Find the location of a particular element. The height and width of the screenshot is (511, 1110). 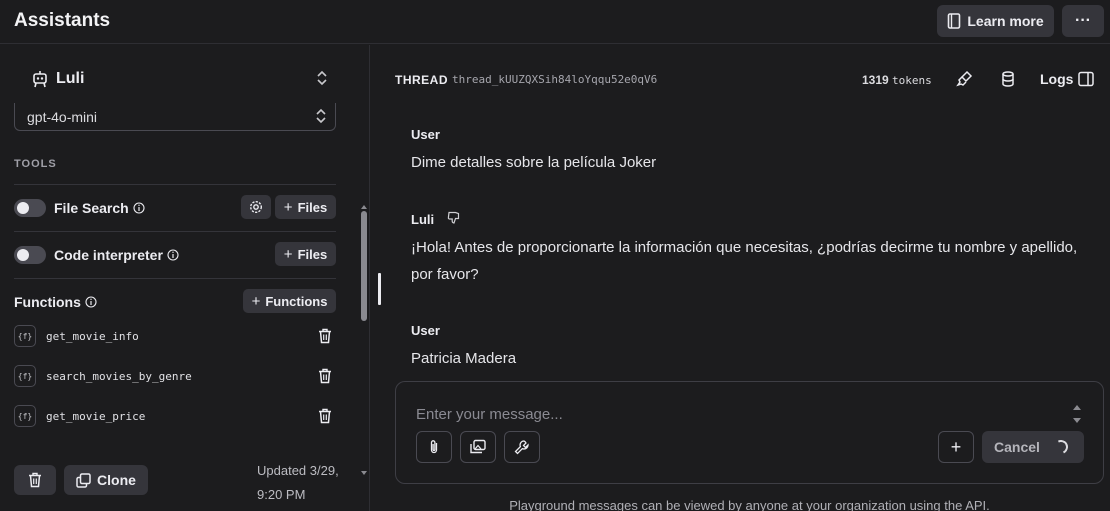

cancel-label: Cancel is located at coordinates (1017, 447).